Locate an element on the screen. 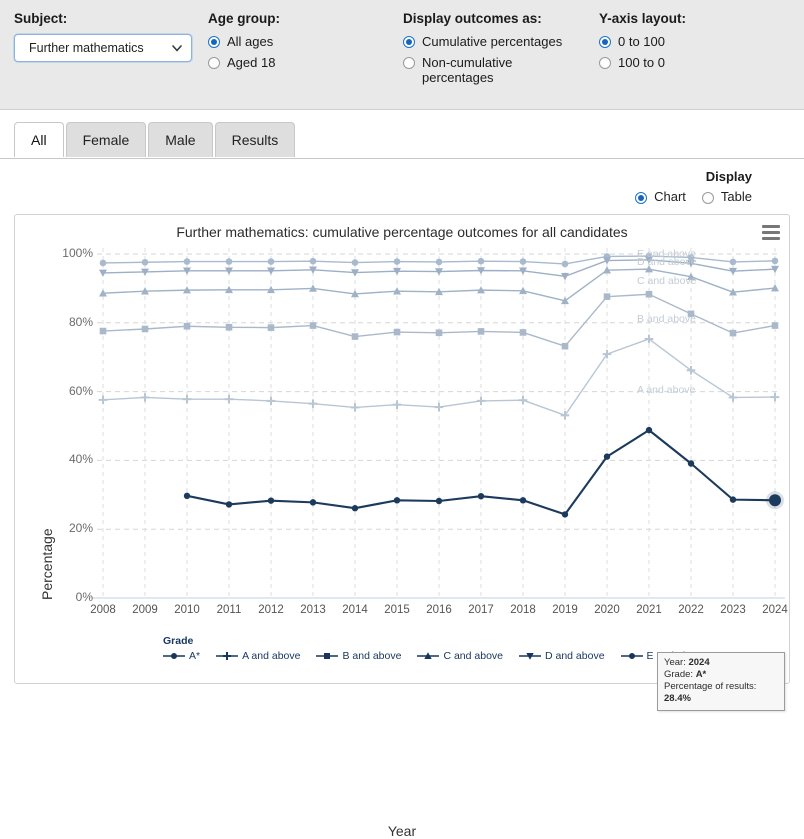 The width and height of the screenshot is (804, 839). tab-bar: All Female Male Results is located at coordinates (402, 140).